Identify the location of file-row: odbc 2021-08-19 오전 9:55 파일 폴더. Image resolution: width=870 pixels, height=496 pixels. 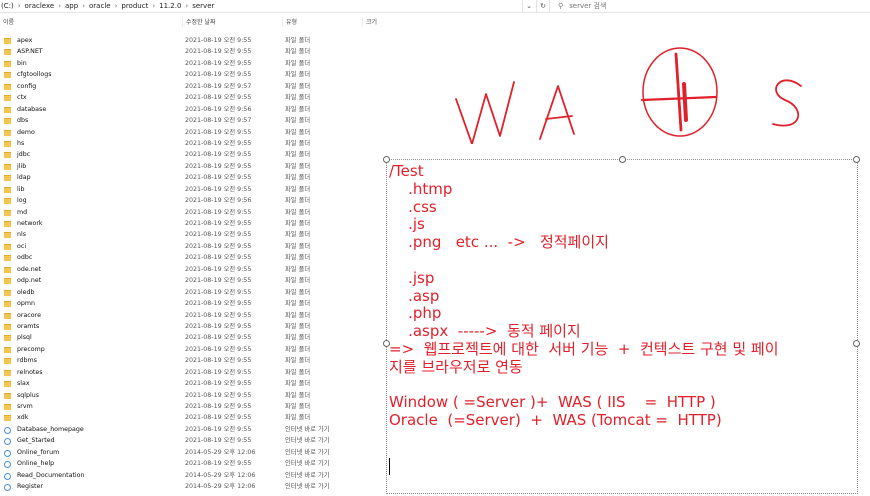
(190, 257).